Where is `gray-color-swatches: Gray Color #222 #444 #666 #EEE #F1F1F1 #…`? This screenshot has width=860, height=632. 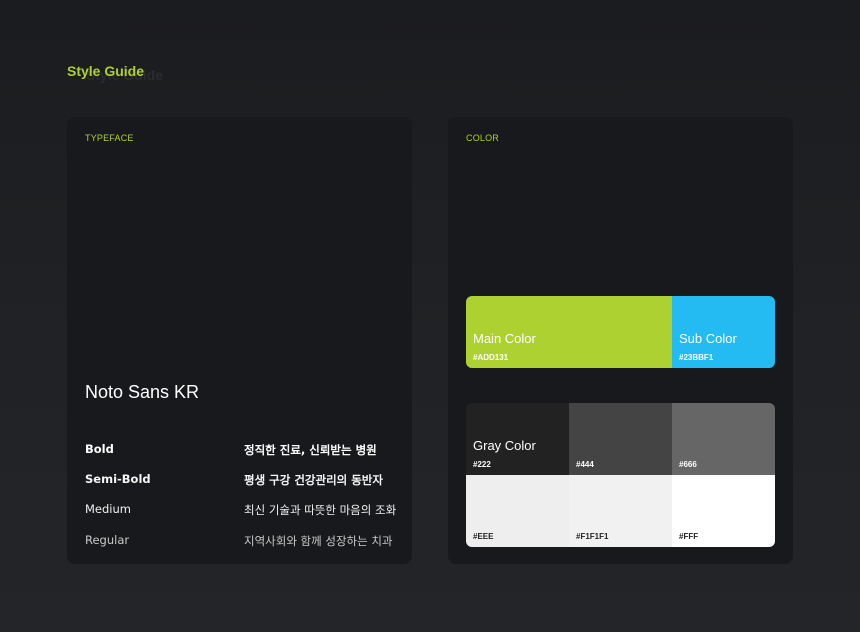 gray-color-swatches: Gray Color #222 #444 #666 #EEE #F1F1F1 #… is located at coordinates (620, 475).